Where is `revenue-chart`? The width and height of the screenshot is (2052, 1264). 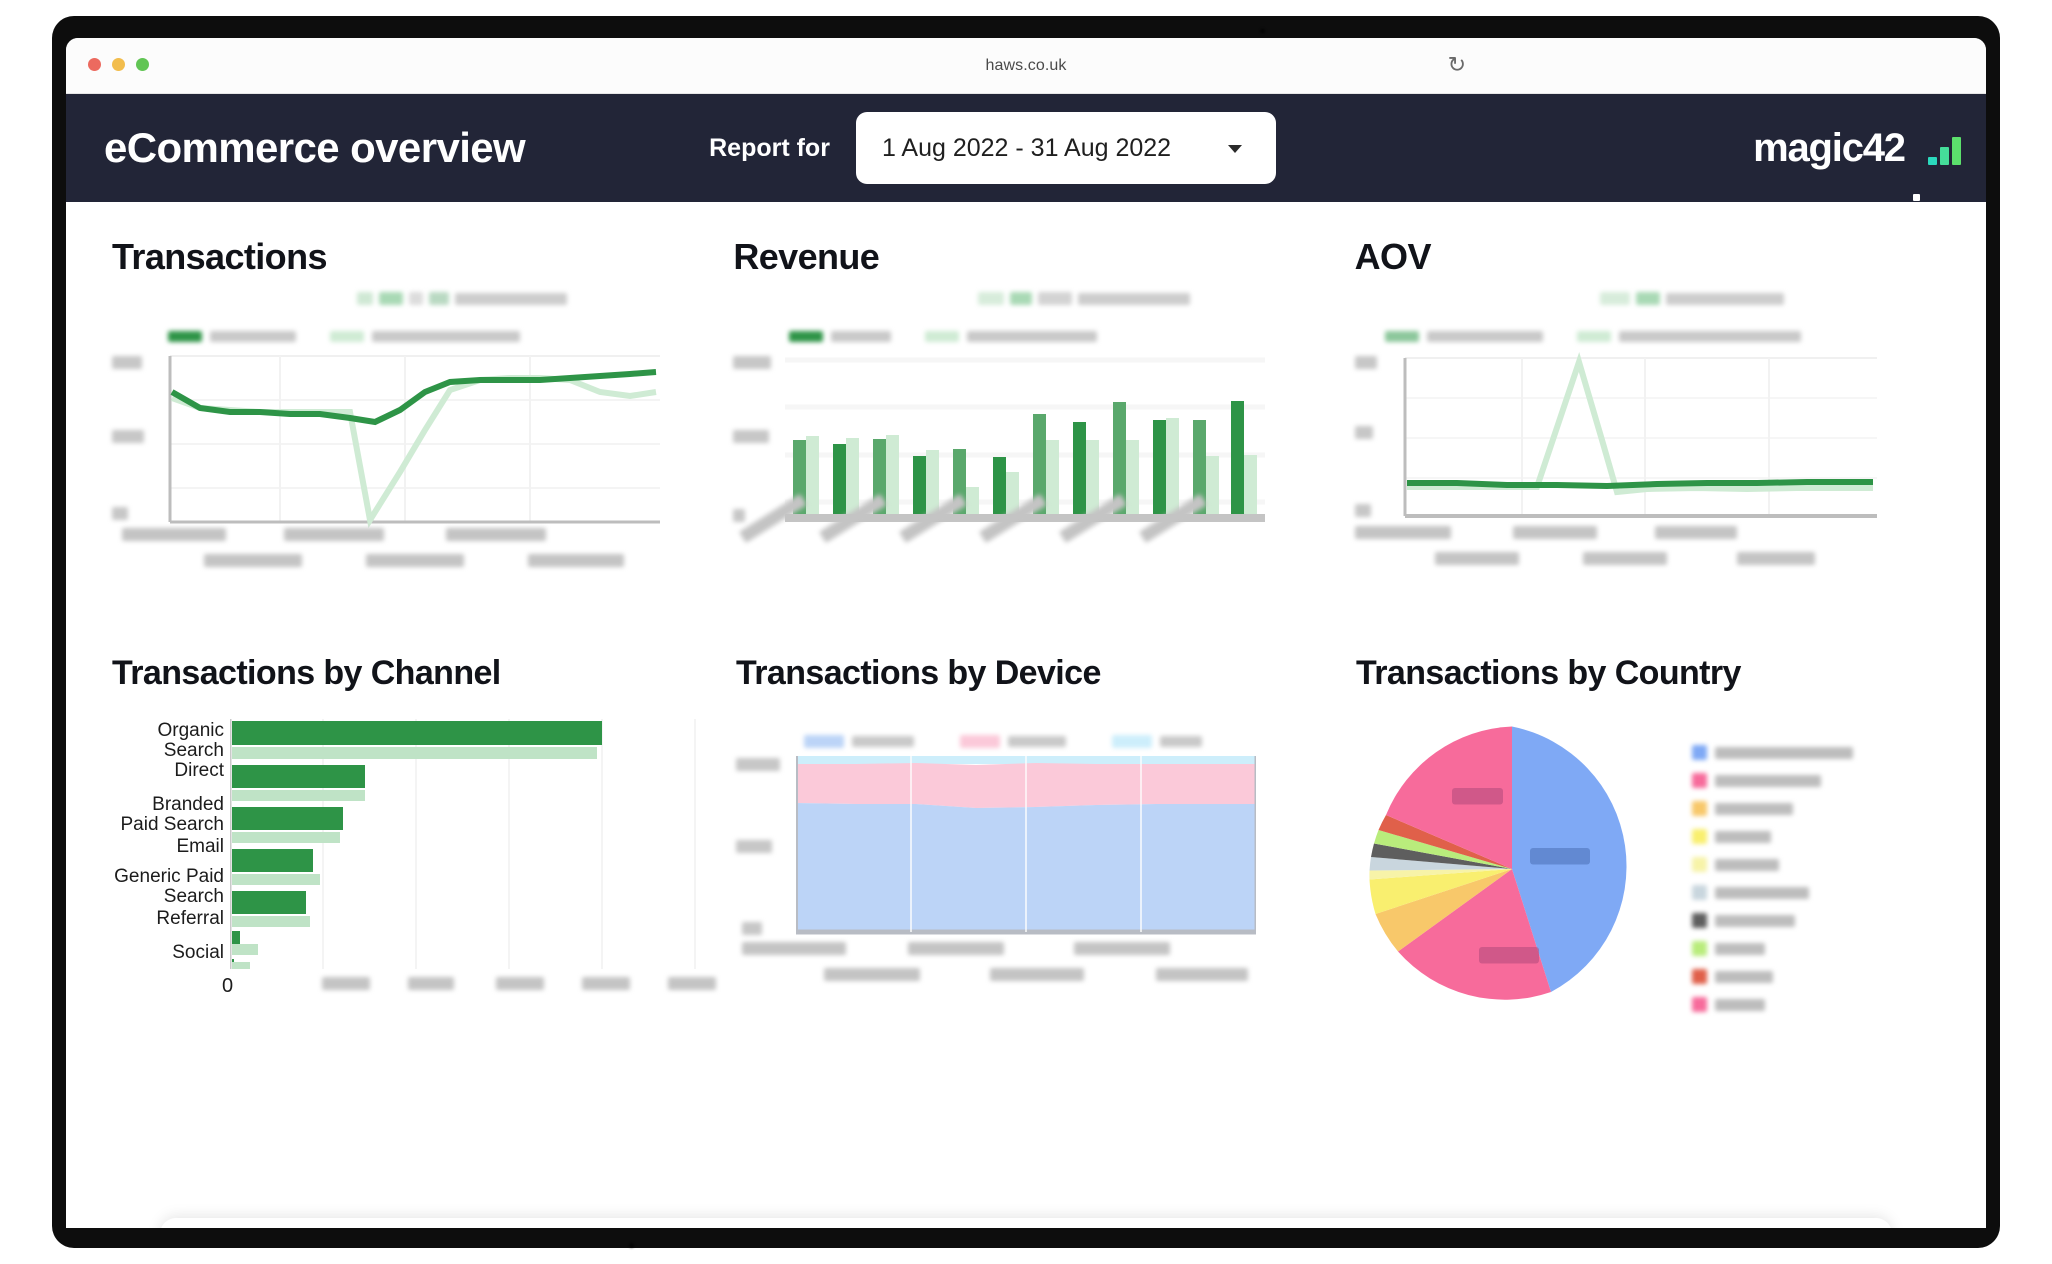
revenue-chart is located at coordinates (1025, 448).